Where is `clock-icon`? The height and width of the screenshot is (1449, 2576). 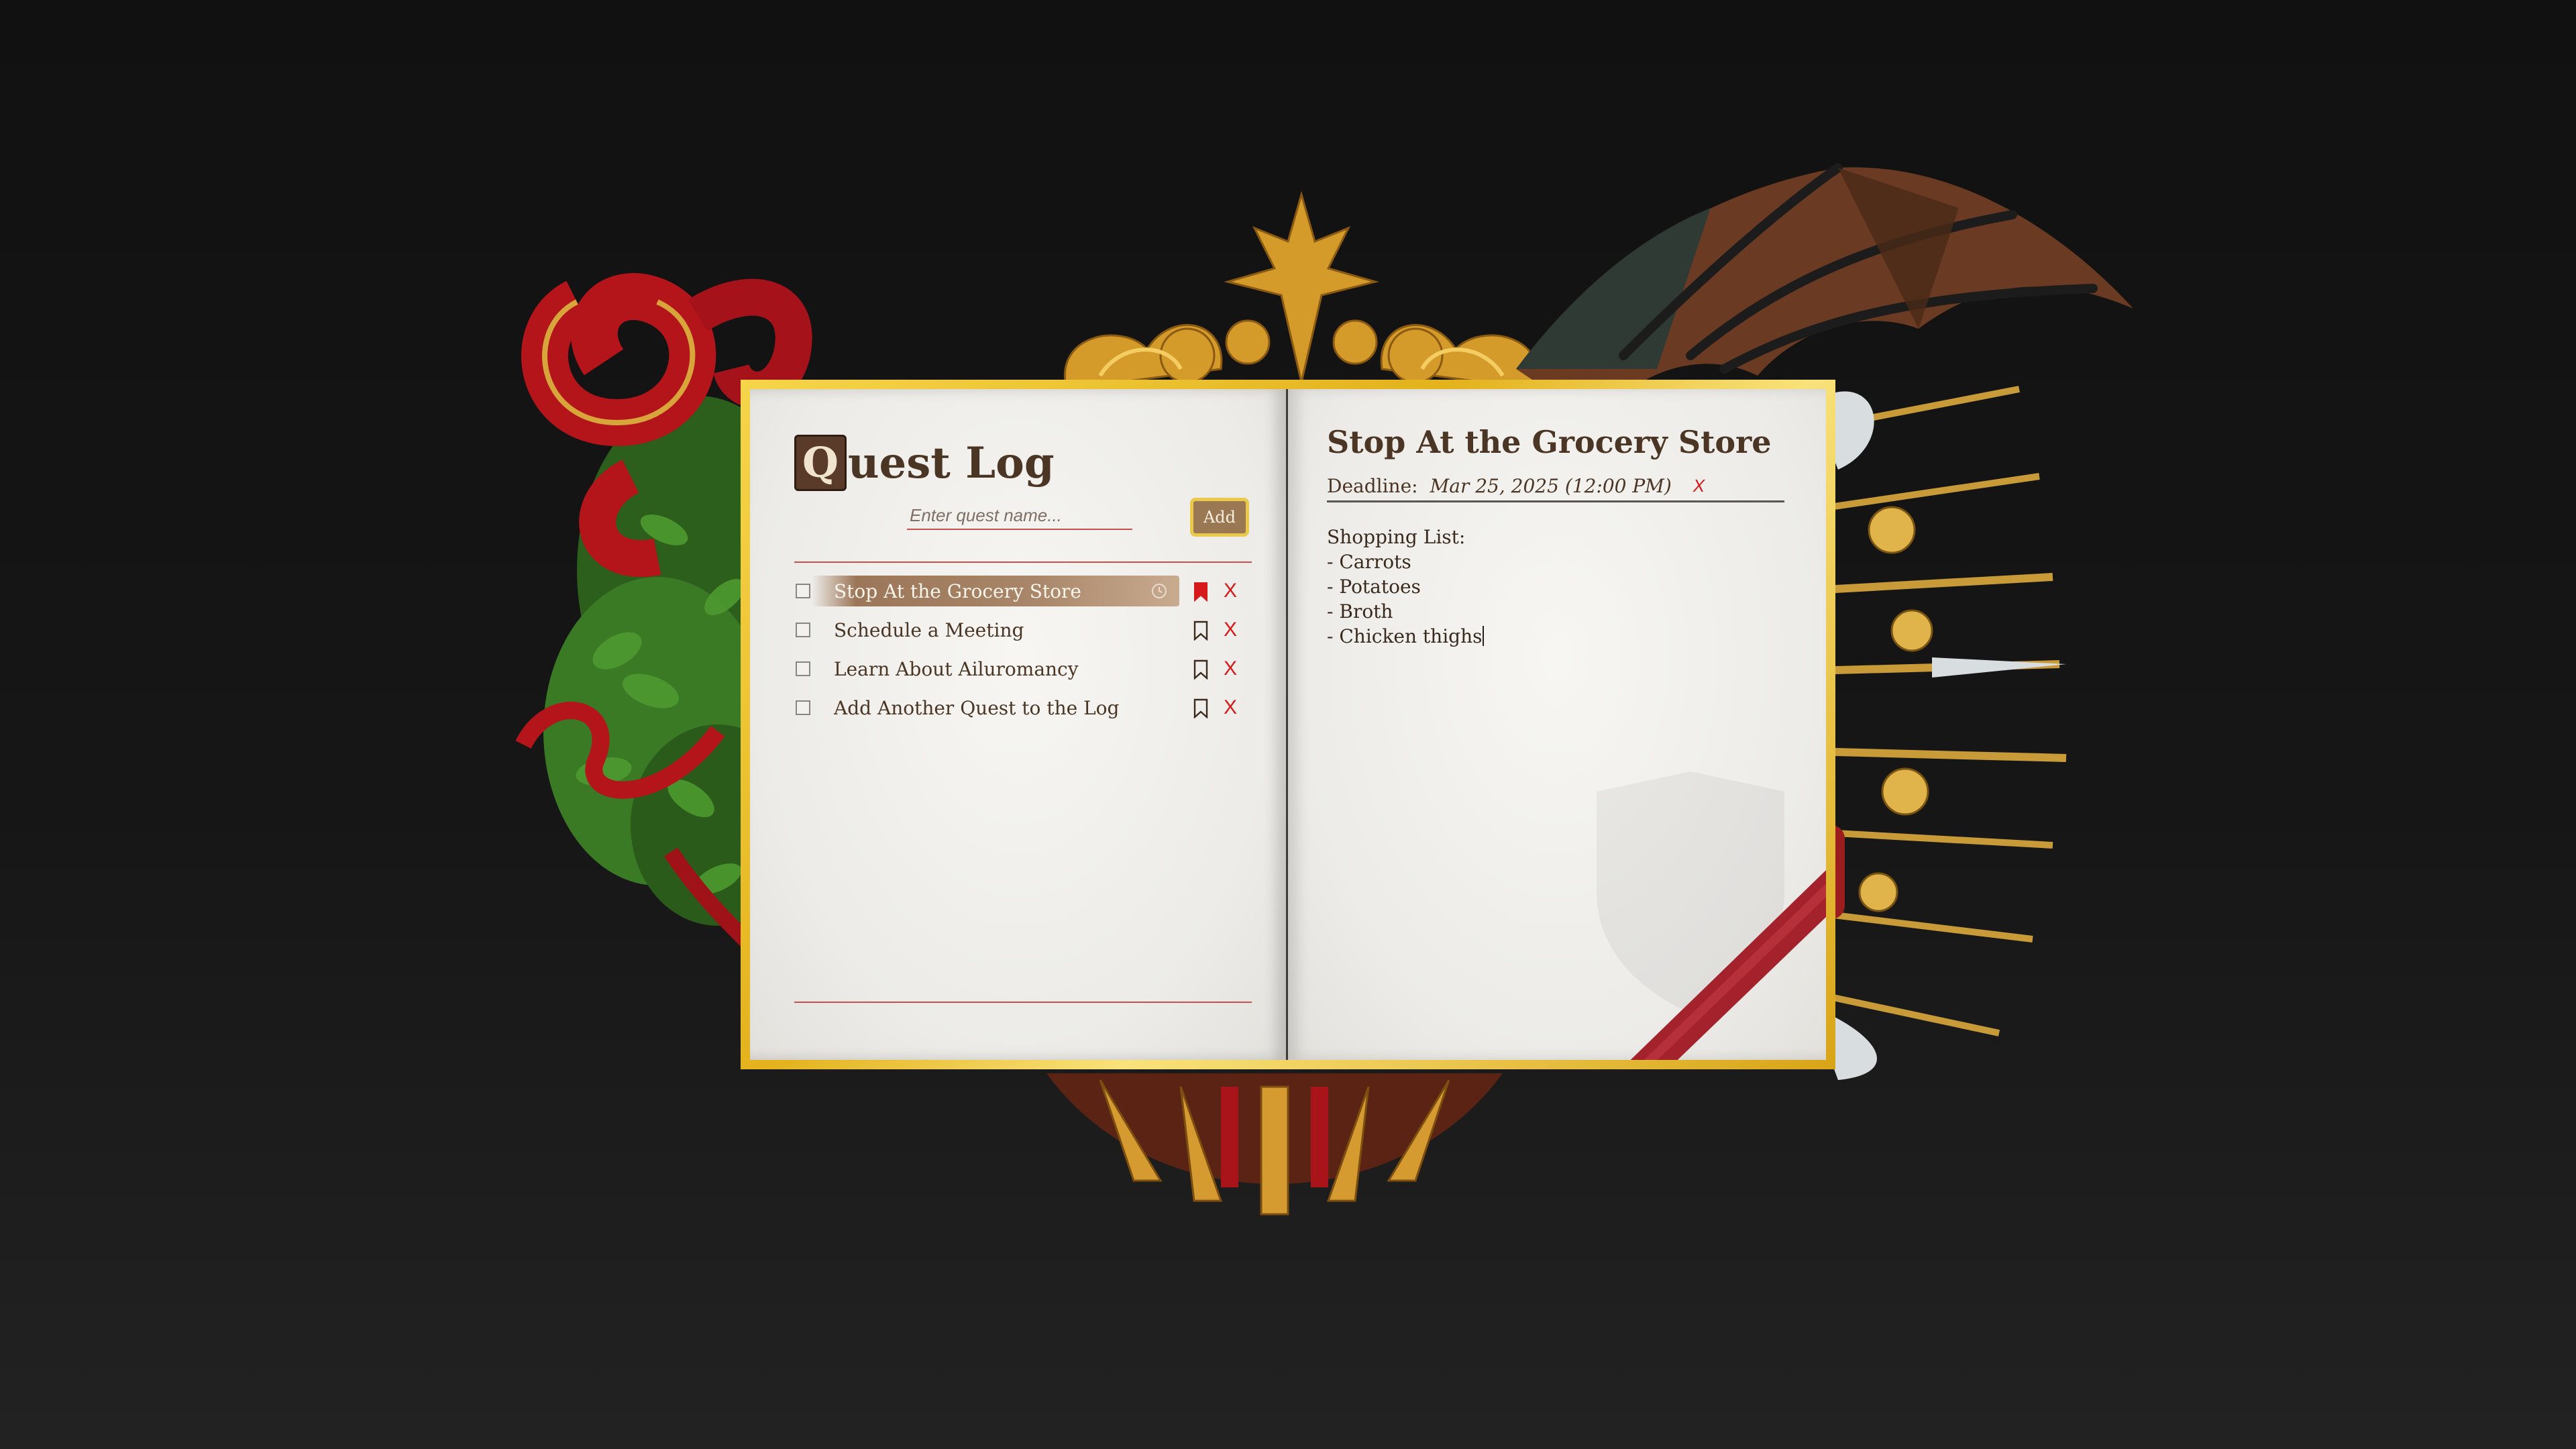
clock-icon is located at coordinates (1159, 591).